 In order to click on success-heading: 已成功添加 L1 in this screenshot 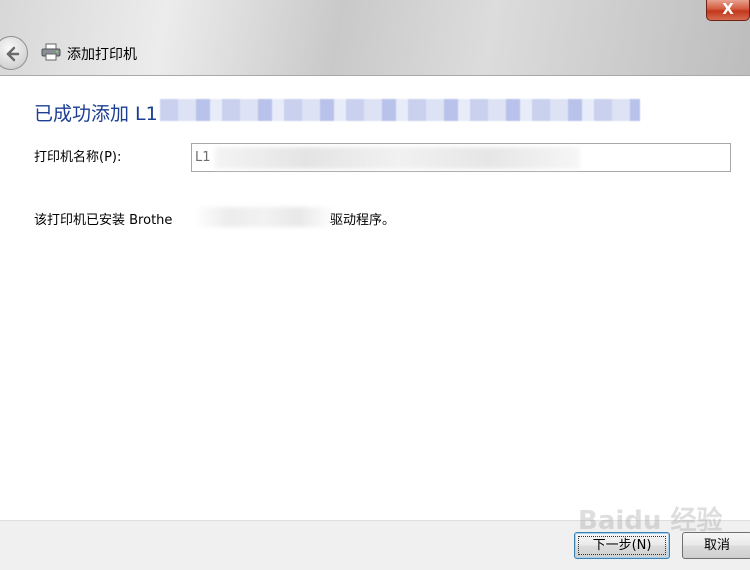, I will do `click(96, 114)`.